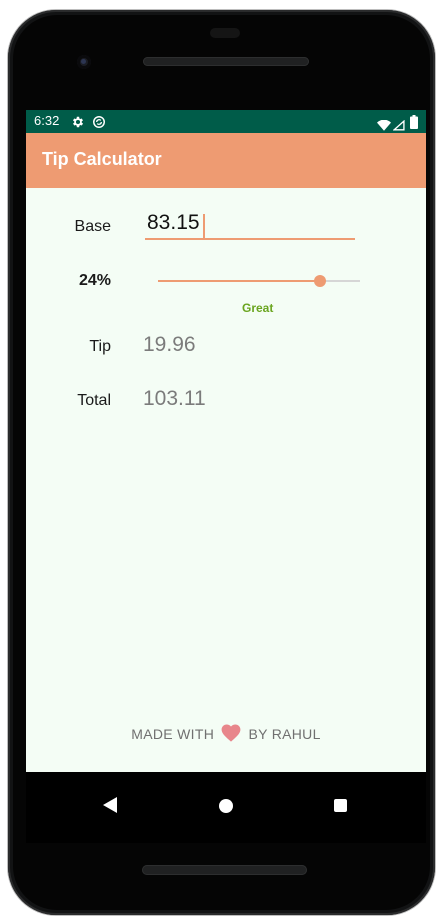 Image resolution: width=441 pixels, height=919 pixels. I want to click on sync-icon, so click(99, 123).